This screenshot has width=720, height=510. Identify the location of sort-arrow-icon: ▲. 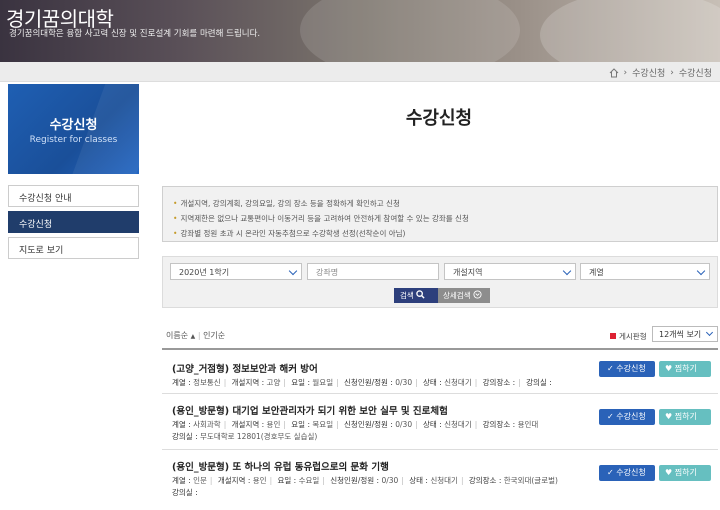
(193, 336).